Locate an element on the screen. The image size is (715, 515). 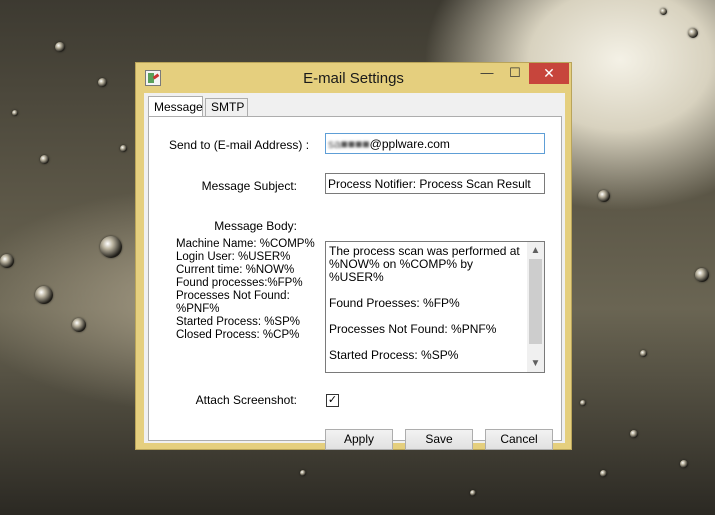
variable-closed-process: Closed Process: %CP% is located at coordinates (238, 335).